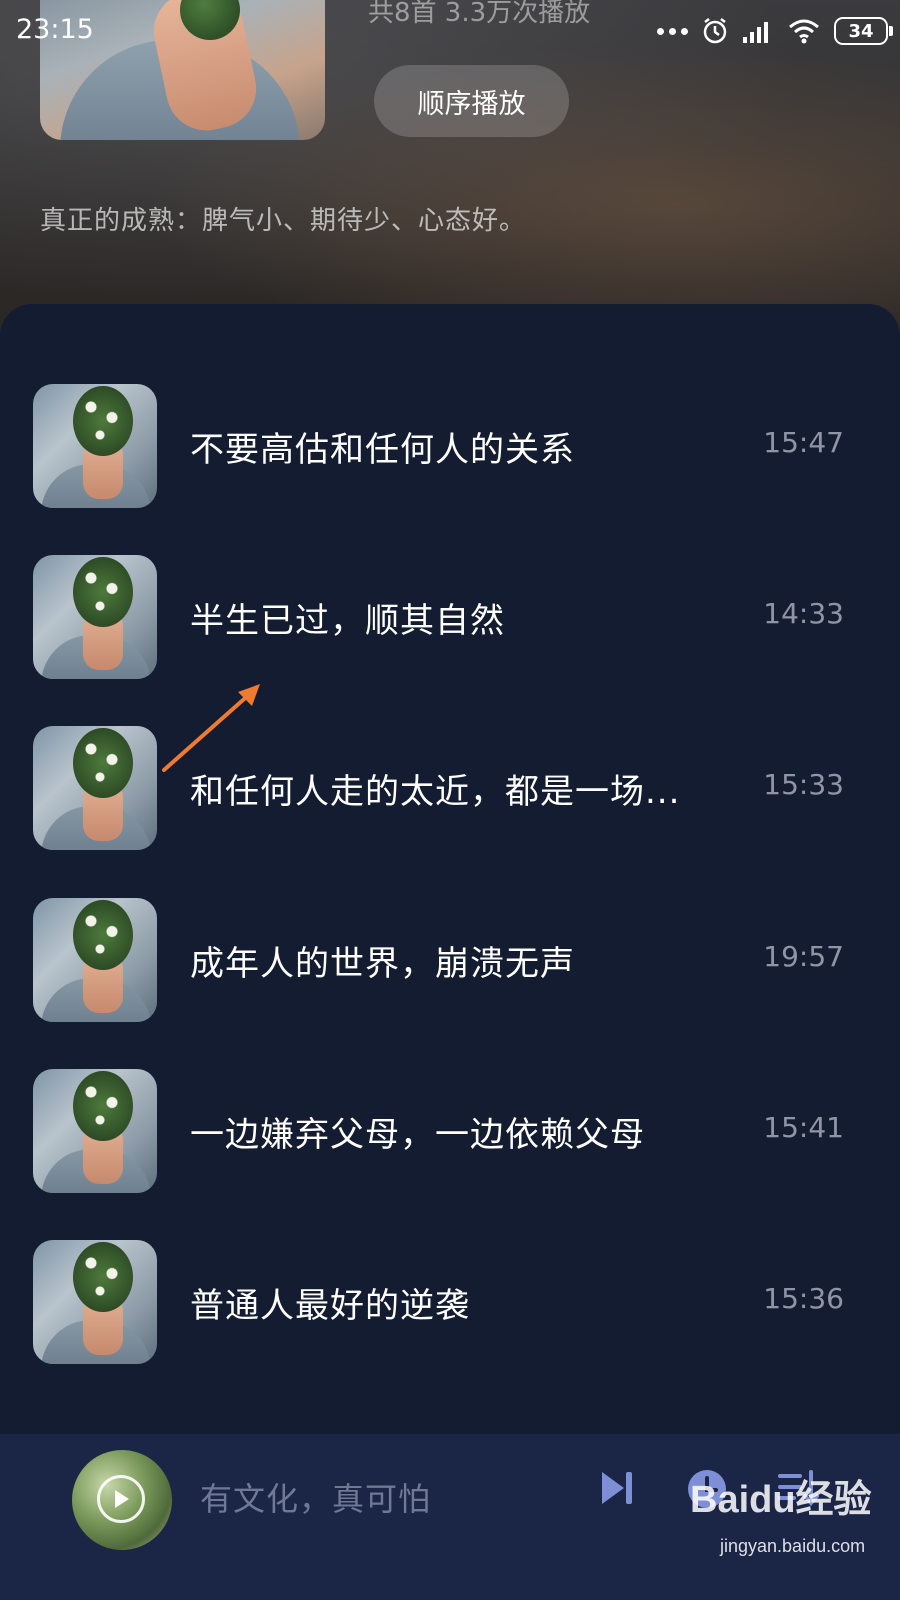 The image size is (900, 1600). I want to click on alarm-icon, so click(715, 31).